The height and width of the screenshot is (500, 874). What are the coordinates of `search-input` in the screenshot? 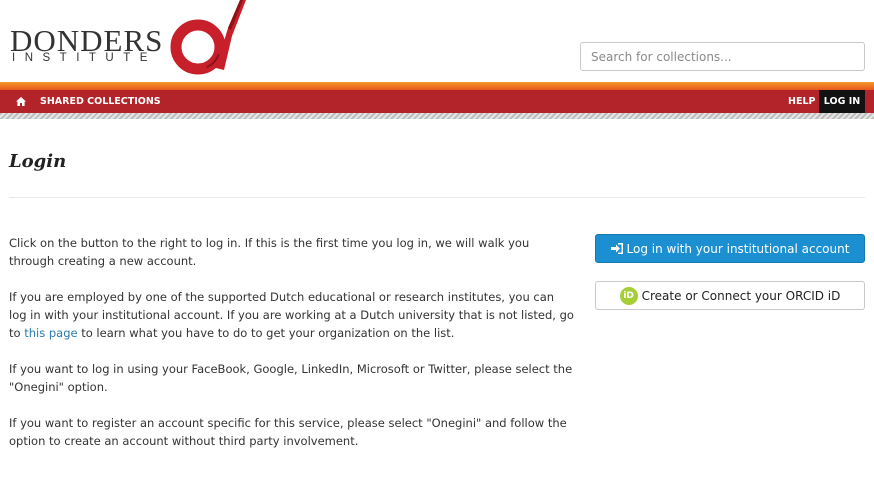 It's located at (722, 56).